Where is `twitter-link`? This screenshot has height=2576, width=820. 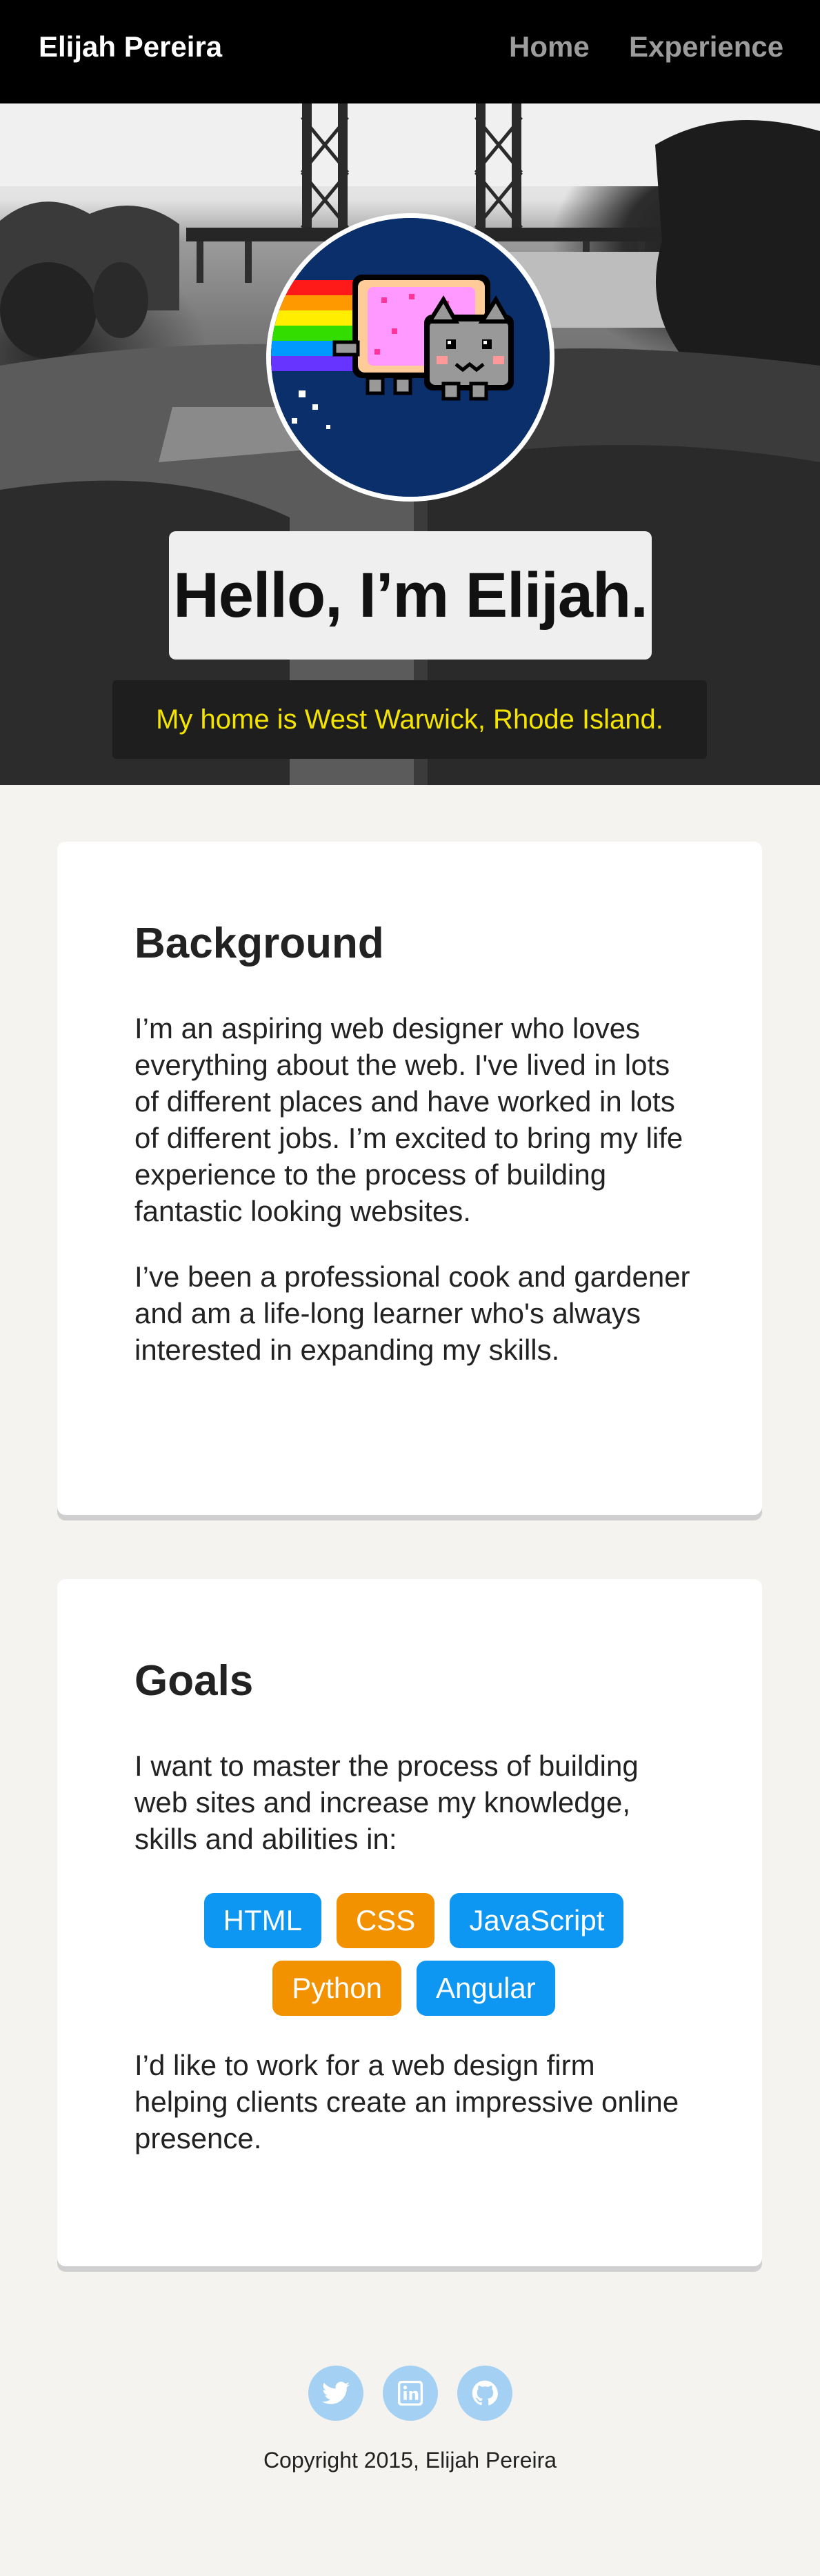
twitter-link is located at coordinates (335, 2393).